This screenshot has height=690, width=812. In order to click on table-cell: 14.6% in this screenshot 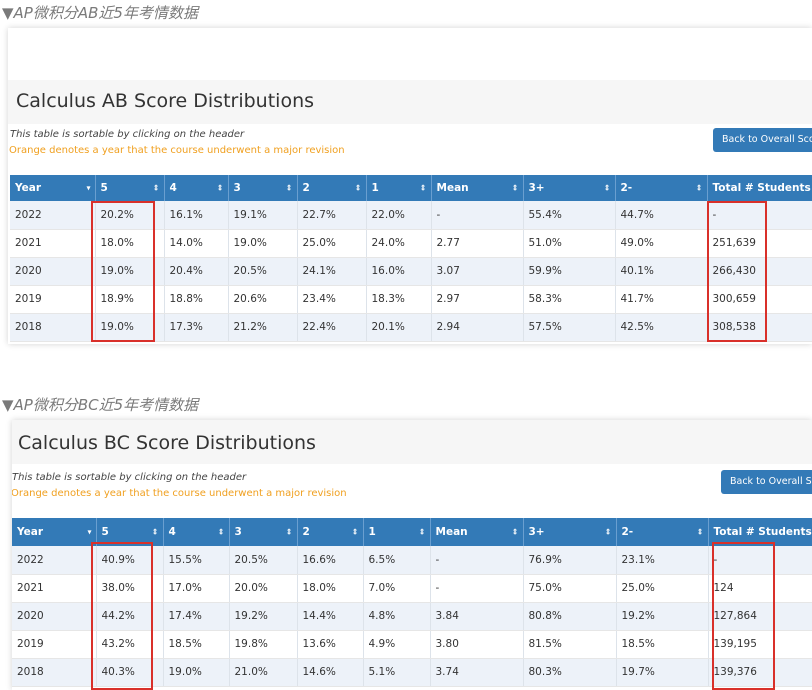, I will do `click(330, 672)`.